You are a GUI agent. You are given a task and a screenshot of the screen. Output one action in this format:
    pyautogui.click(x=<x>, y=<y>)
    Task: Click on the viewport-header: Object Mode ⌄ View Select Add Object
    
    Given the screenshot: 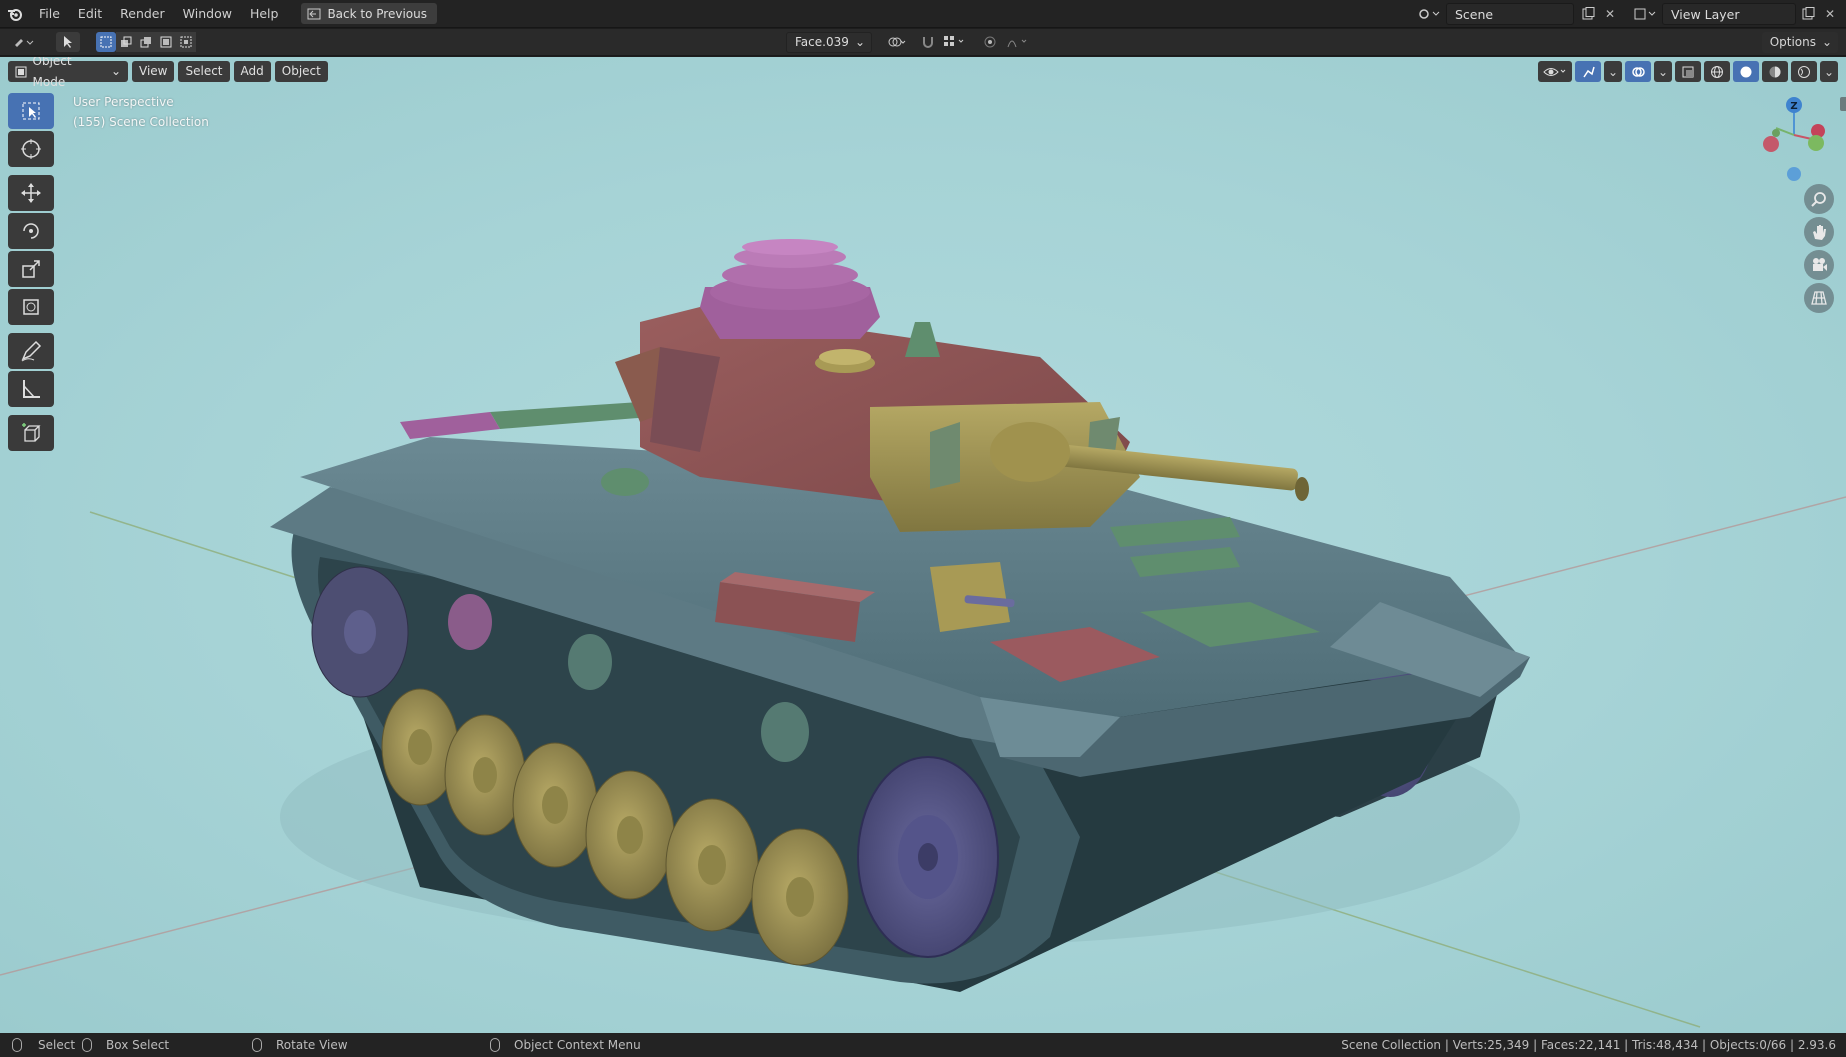 What is the action you would take?
    pyautogui.click(x=168, y=73)
    